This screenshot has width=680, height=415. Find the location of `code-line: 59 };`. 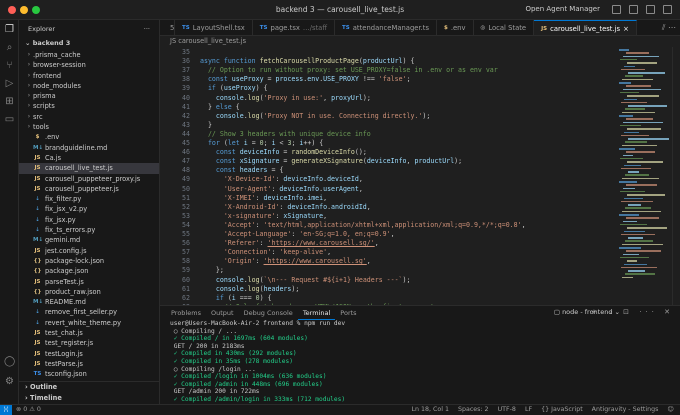

code-line: 59 }; is located at coordinates (387, 270).